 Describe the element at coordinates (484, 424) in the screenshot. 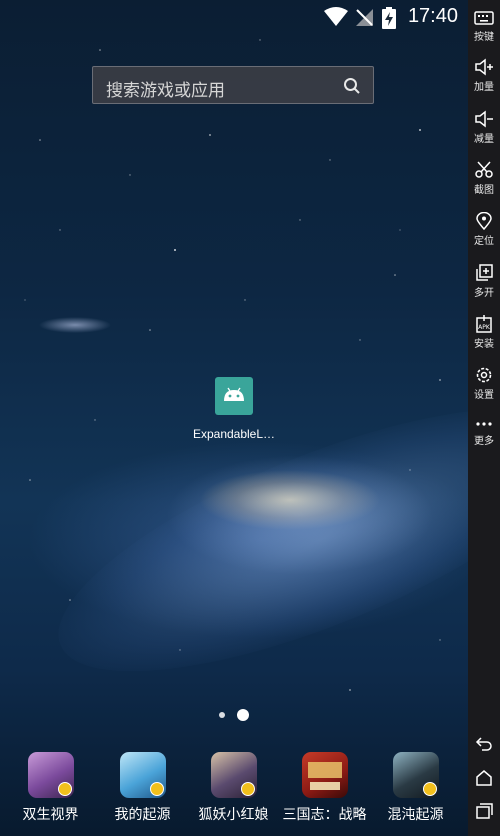

I see `more-icon` at that location.